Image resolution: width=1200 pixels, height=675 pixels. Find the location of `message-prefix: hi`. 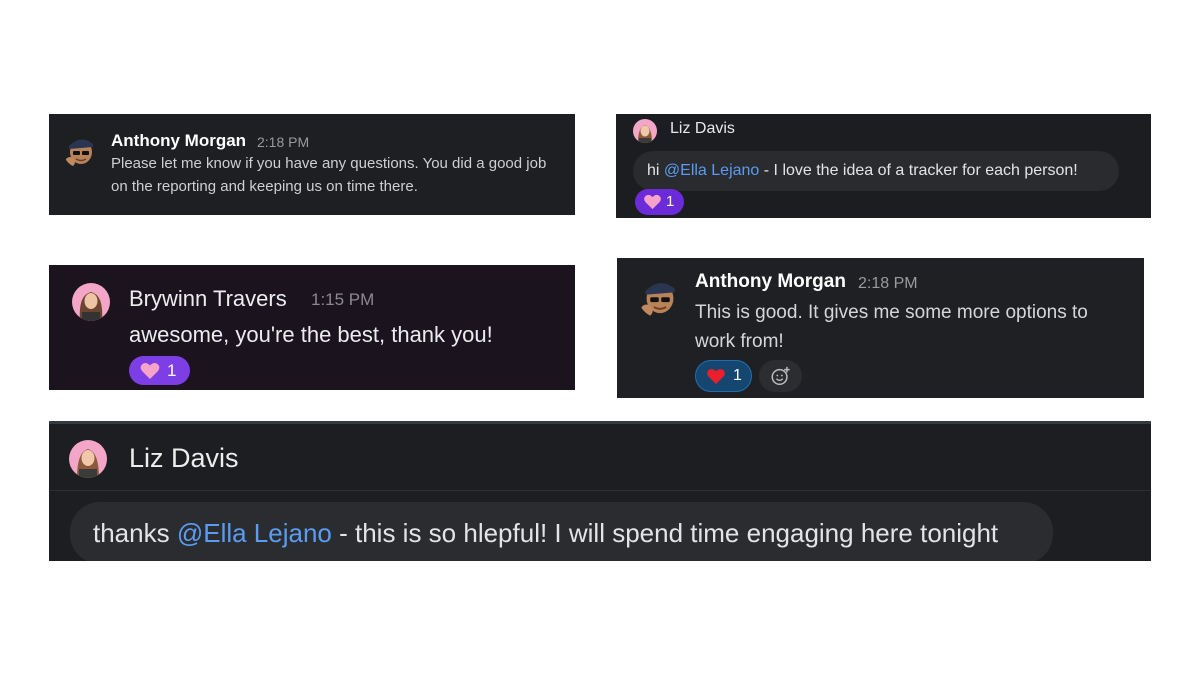

message-prefix: hi is located at coordinates (655, 170).